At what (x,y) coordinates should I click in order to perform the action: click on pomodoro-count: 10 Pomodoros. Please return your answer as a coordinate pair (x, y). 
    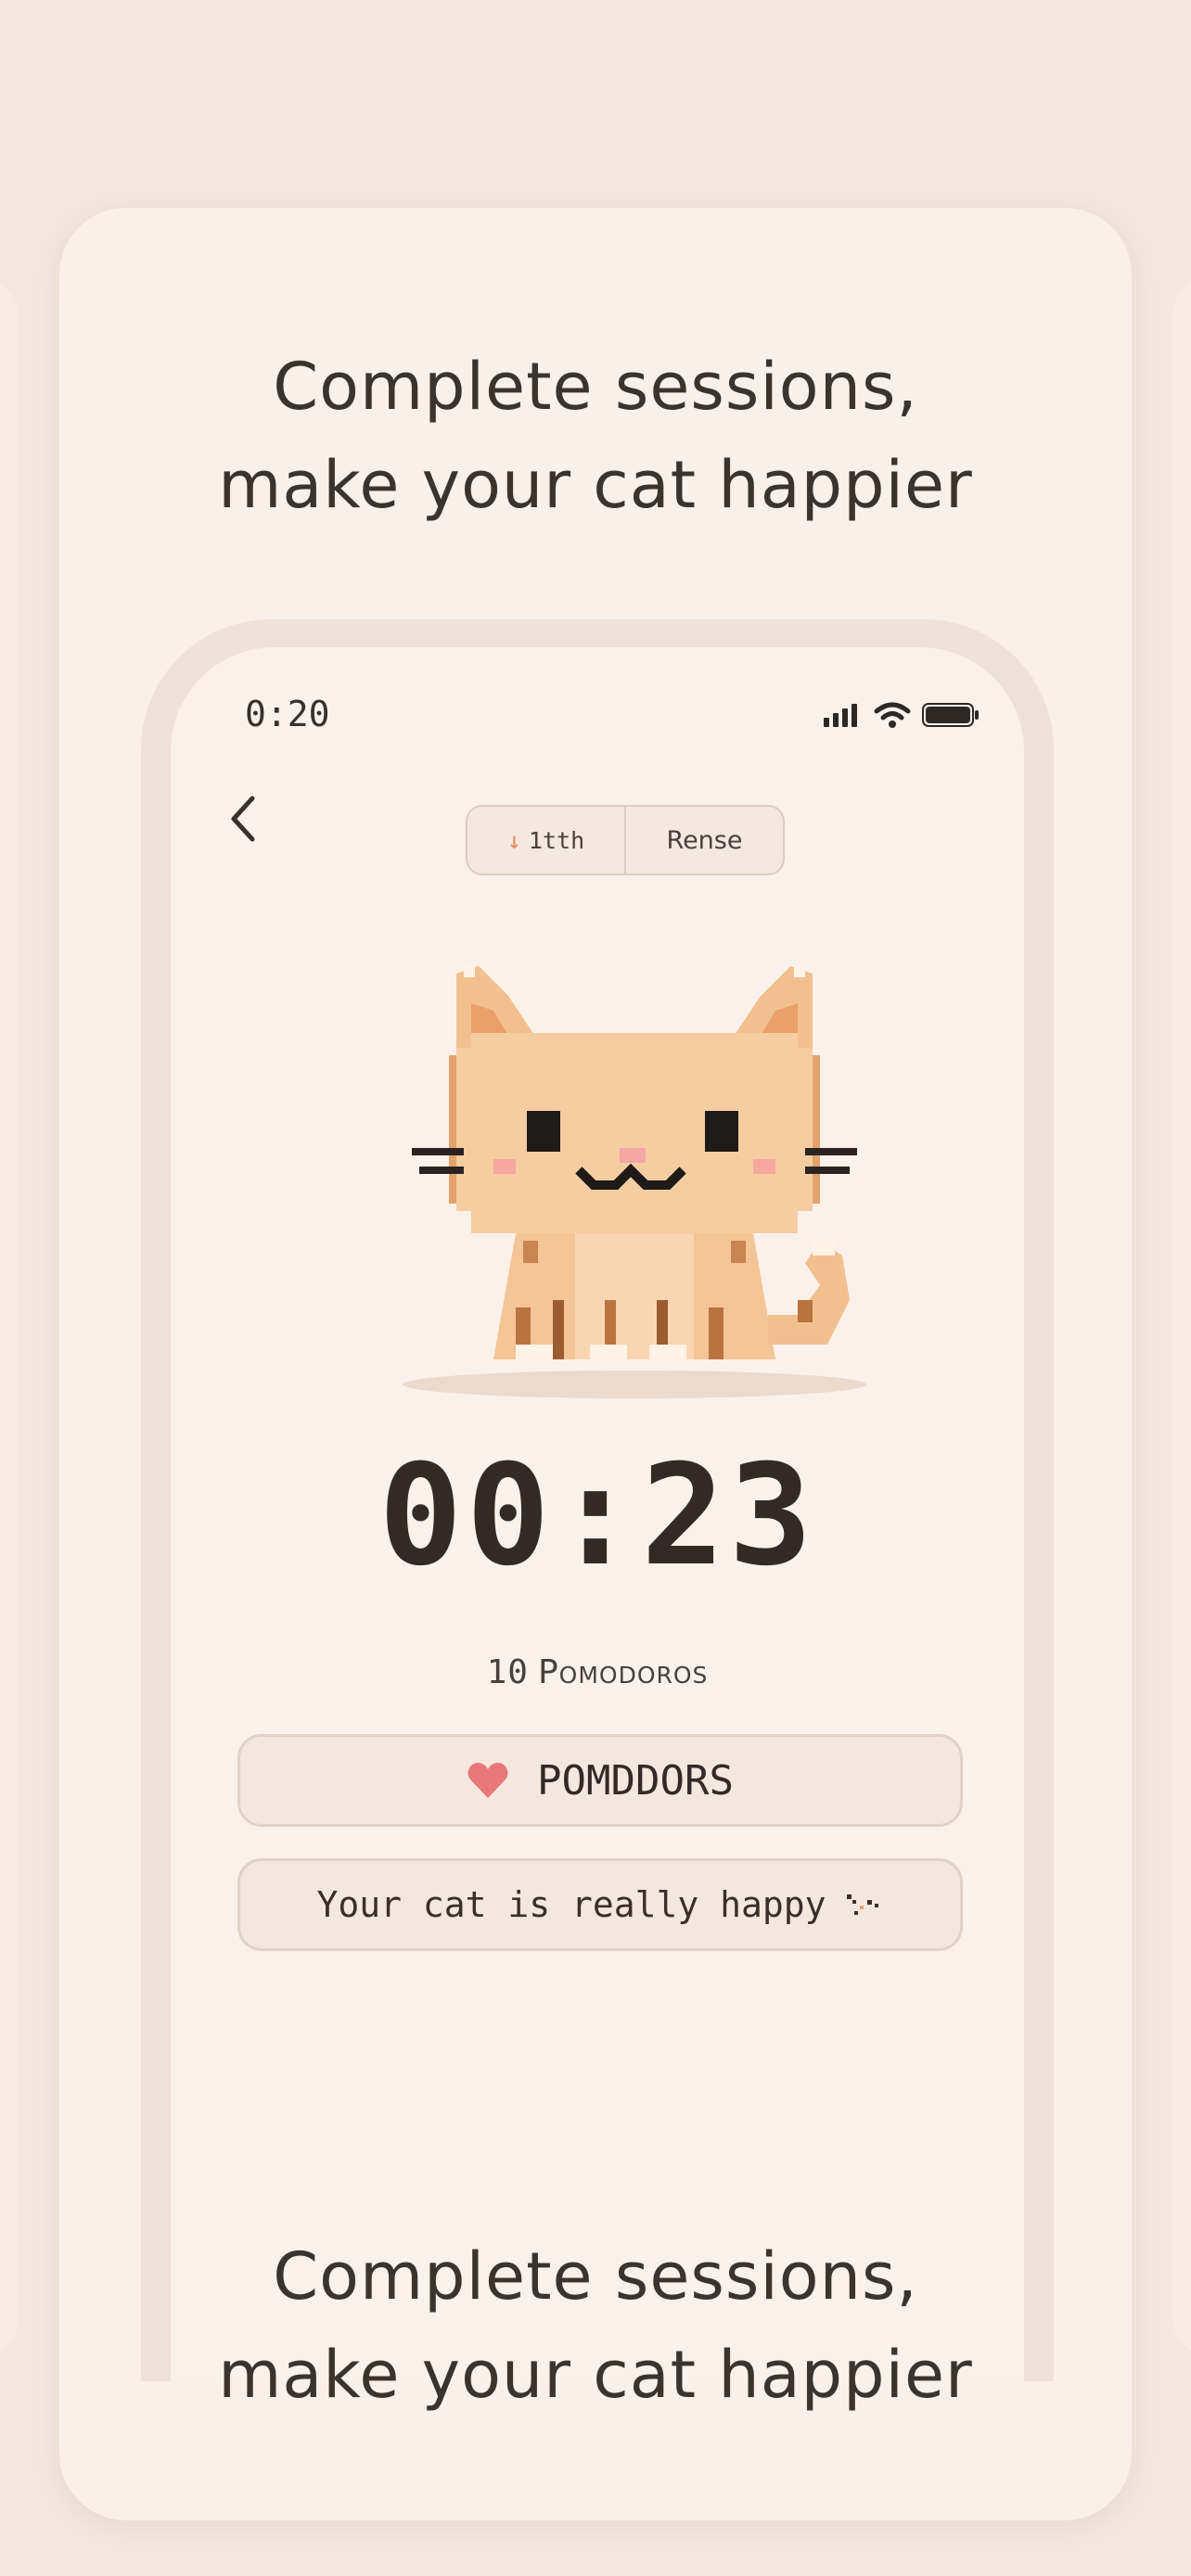
    Looking at the image, I should click on (597, 1672).